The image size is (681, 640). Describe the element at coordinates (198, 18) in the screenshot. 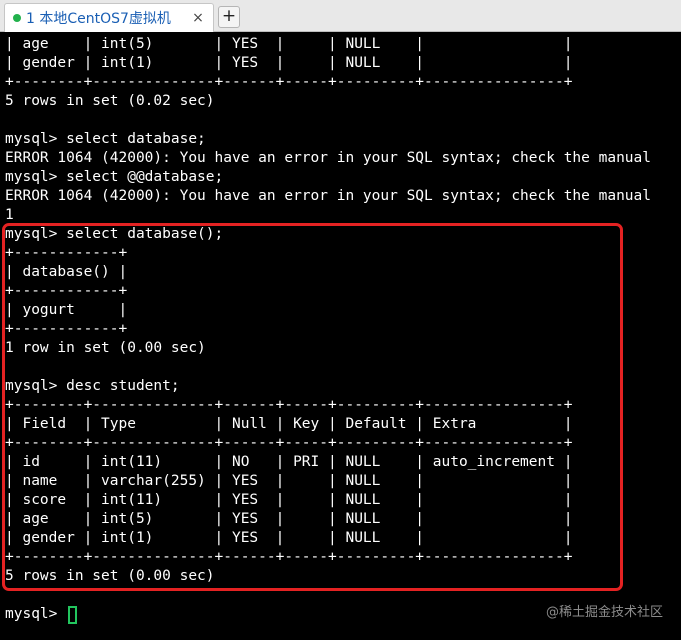

I see `close-icon: ×` at that location.